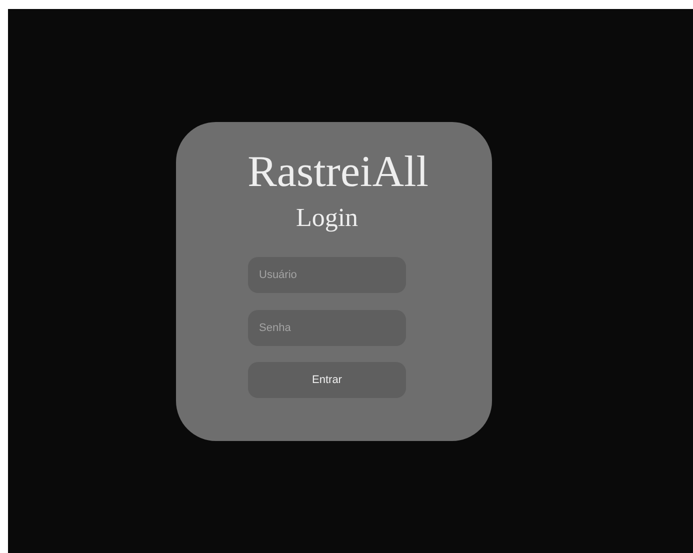 This screenshot has height=553, width=693. I want to click on input-field: Senha, so click(327, 328).